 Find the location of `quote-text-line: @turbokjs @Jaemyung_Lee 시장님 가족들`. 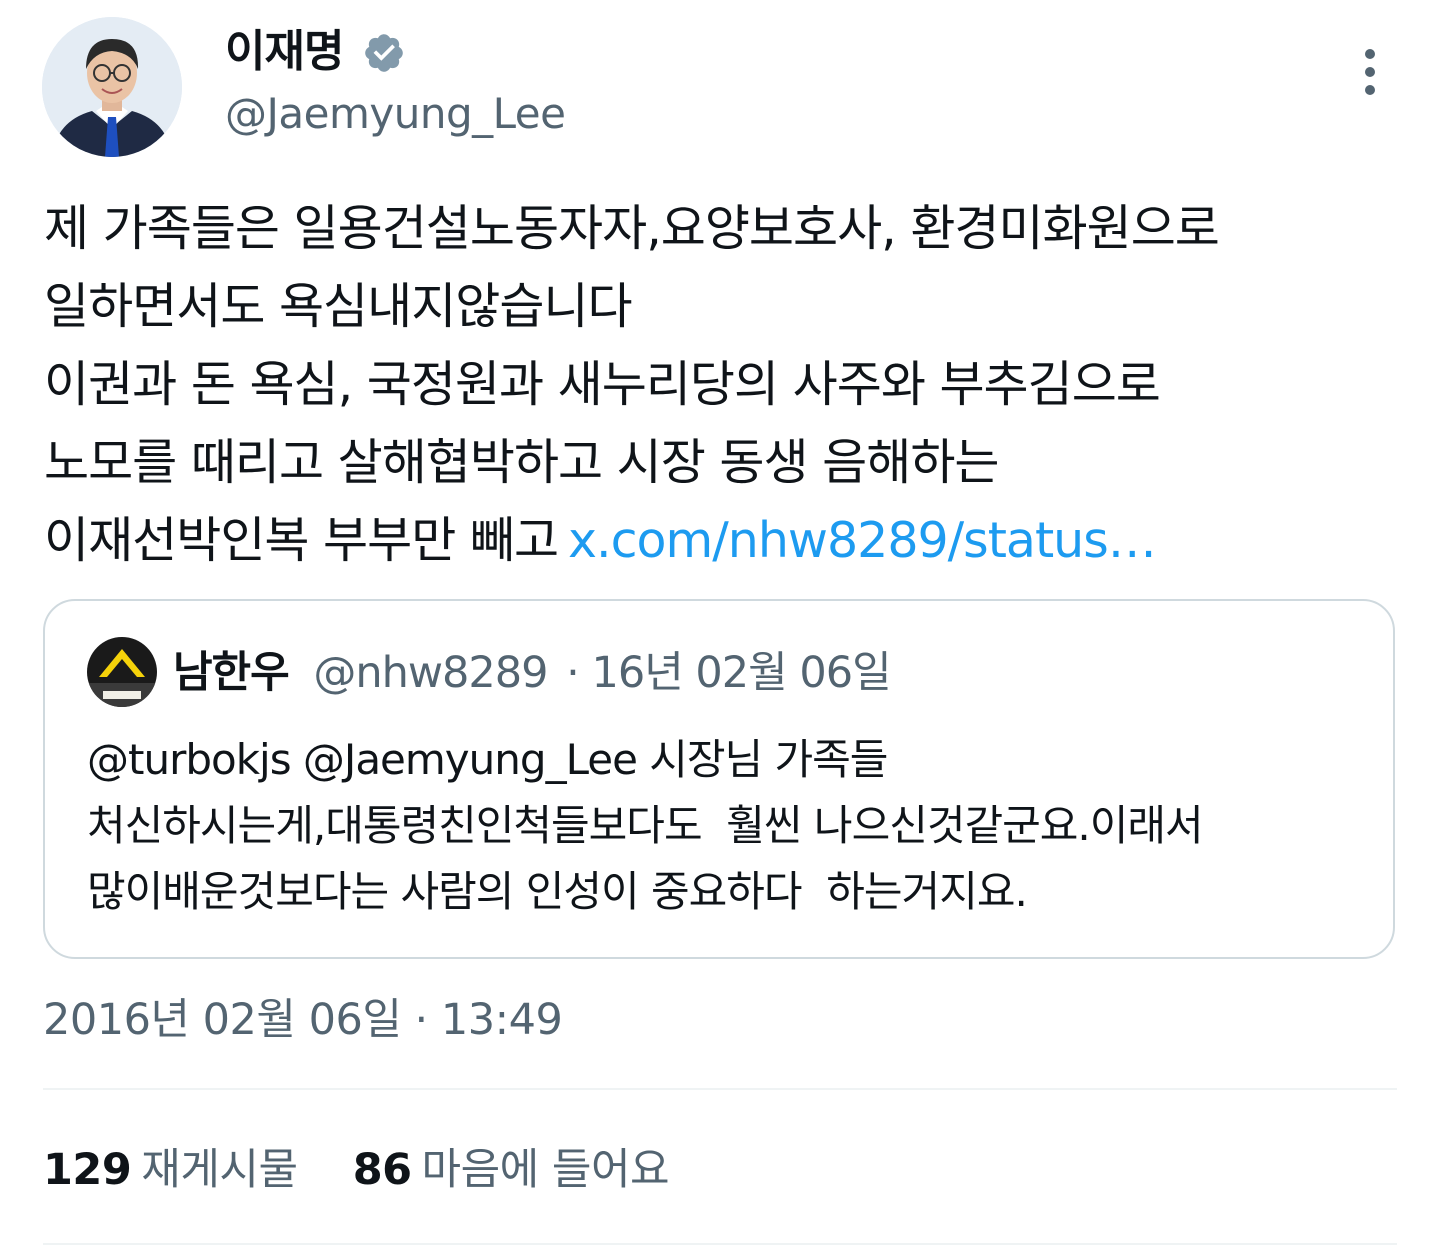

quote-text-line: @turbokjs @Jaemyung_Lee 시장님 가족들 is located at coordinates (487, 759).